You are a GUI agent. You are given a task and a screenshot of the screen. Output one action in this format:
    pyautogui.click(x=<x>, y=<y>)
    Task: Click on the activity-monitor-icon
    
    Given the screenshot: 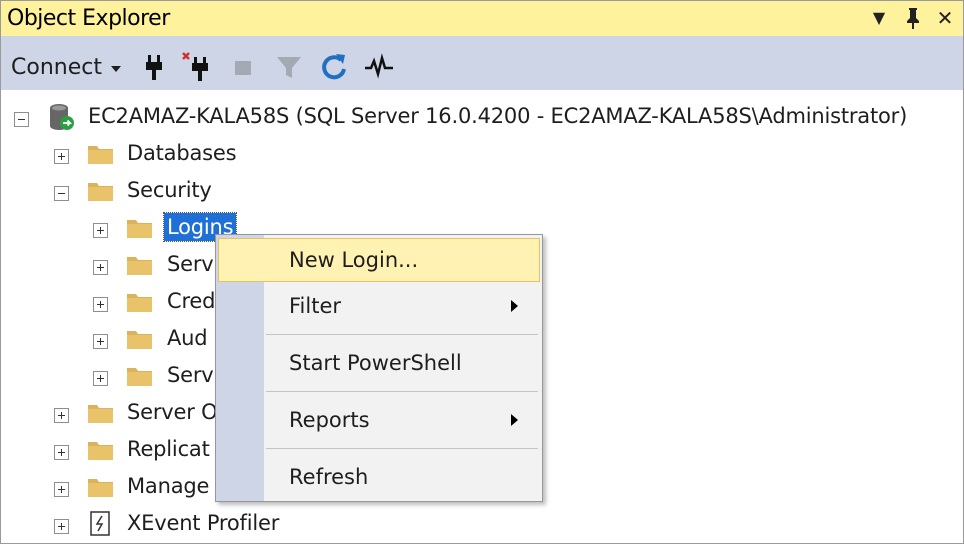 What is the action you would take?
    pyautogui.click(x=379, y=67)
    